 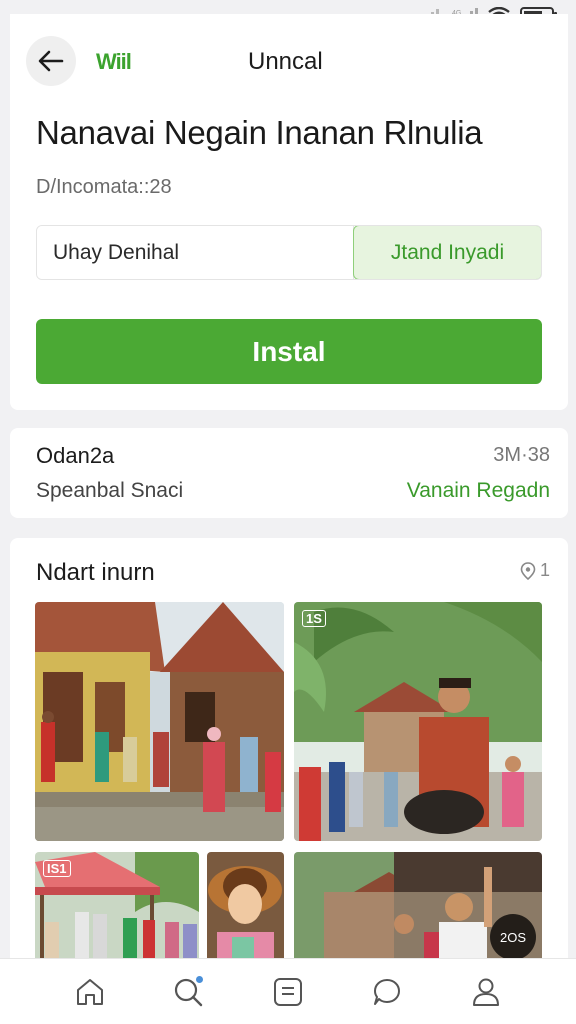 I want to click on chat-icon, so click(x=387, y=991).